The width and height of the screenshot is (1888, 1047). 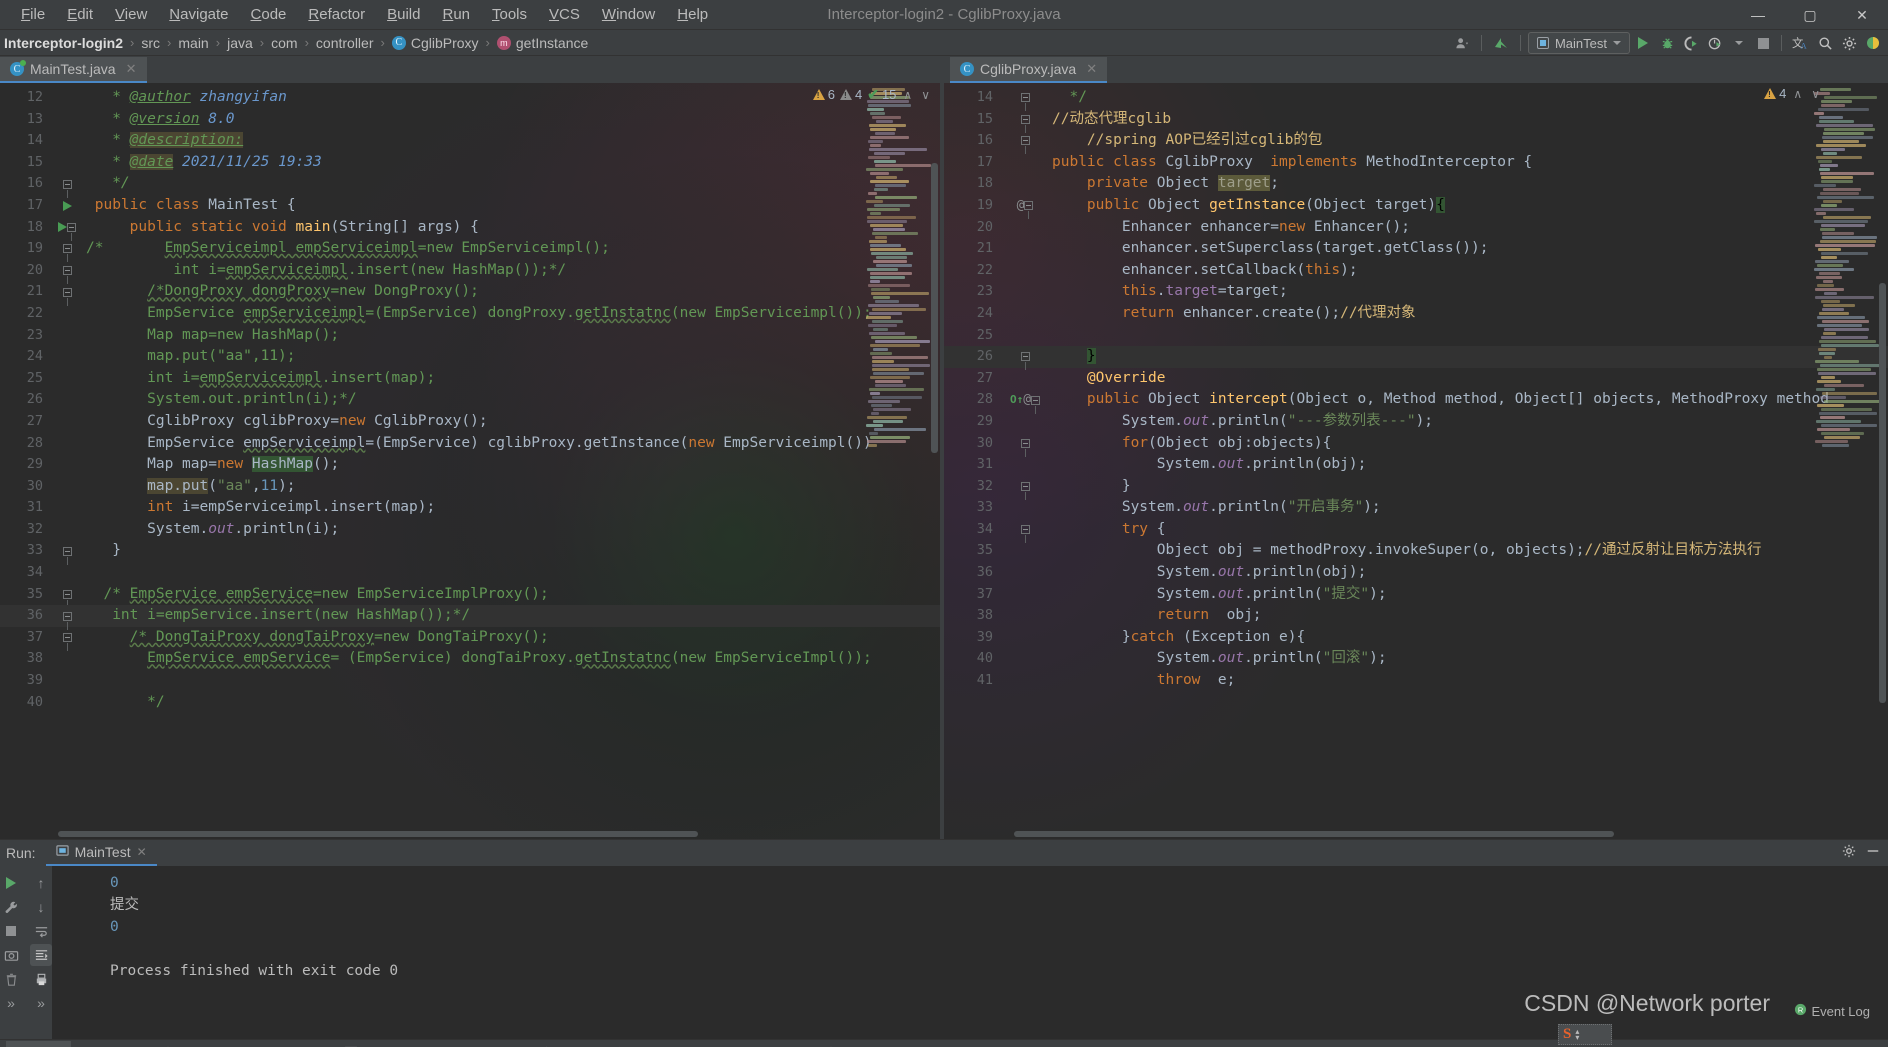 I want to click on expand-icon: », so click(x=11, y=1003).